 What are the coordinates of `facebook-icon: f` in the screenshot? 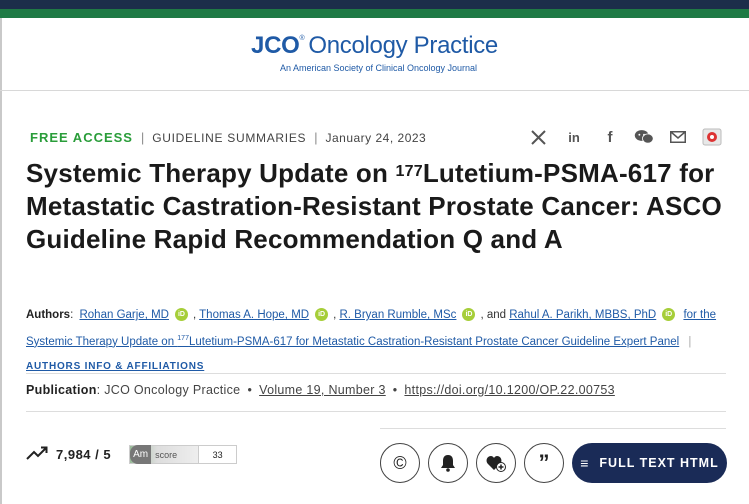 It's located at (610, 137).